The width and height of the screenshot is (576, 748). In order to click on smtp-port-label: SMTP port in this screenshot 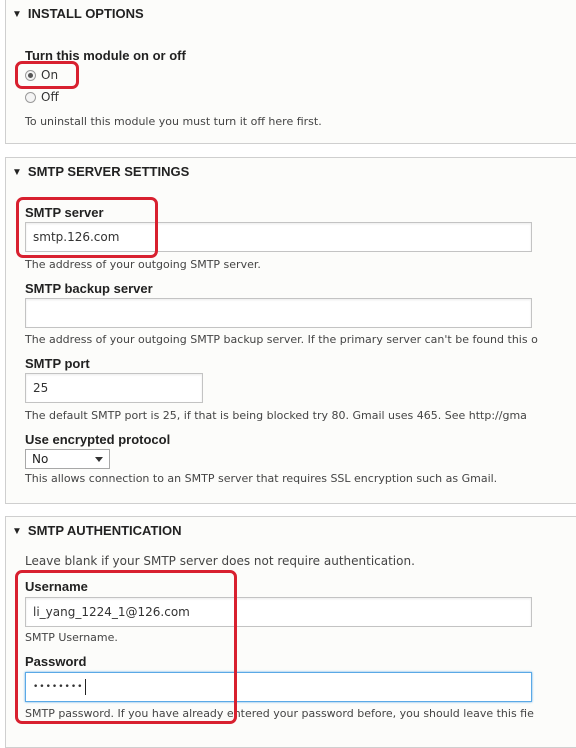, I will do `click(57, 363)`.